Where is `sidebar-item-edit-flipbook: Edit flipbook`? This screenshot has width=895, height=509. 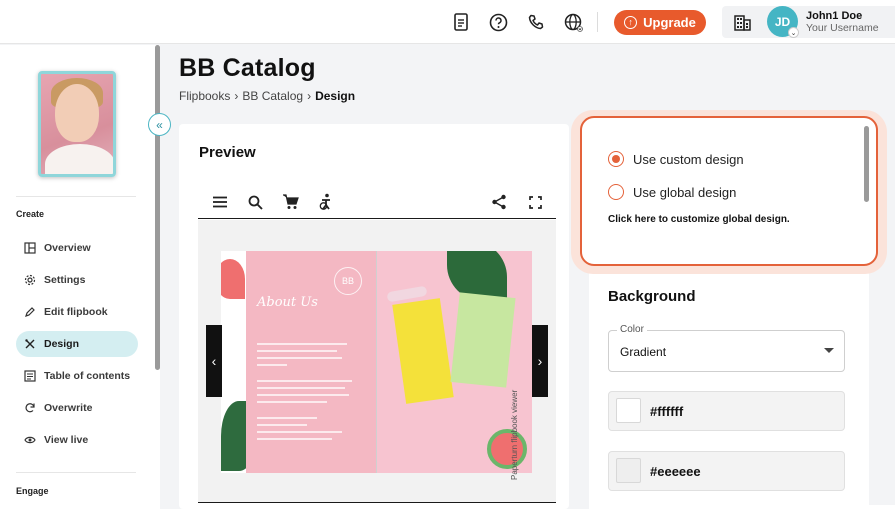 sidebar-item-edit-flipbook: Edit flipbook is located at coordinates (77, 312).